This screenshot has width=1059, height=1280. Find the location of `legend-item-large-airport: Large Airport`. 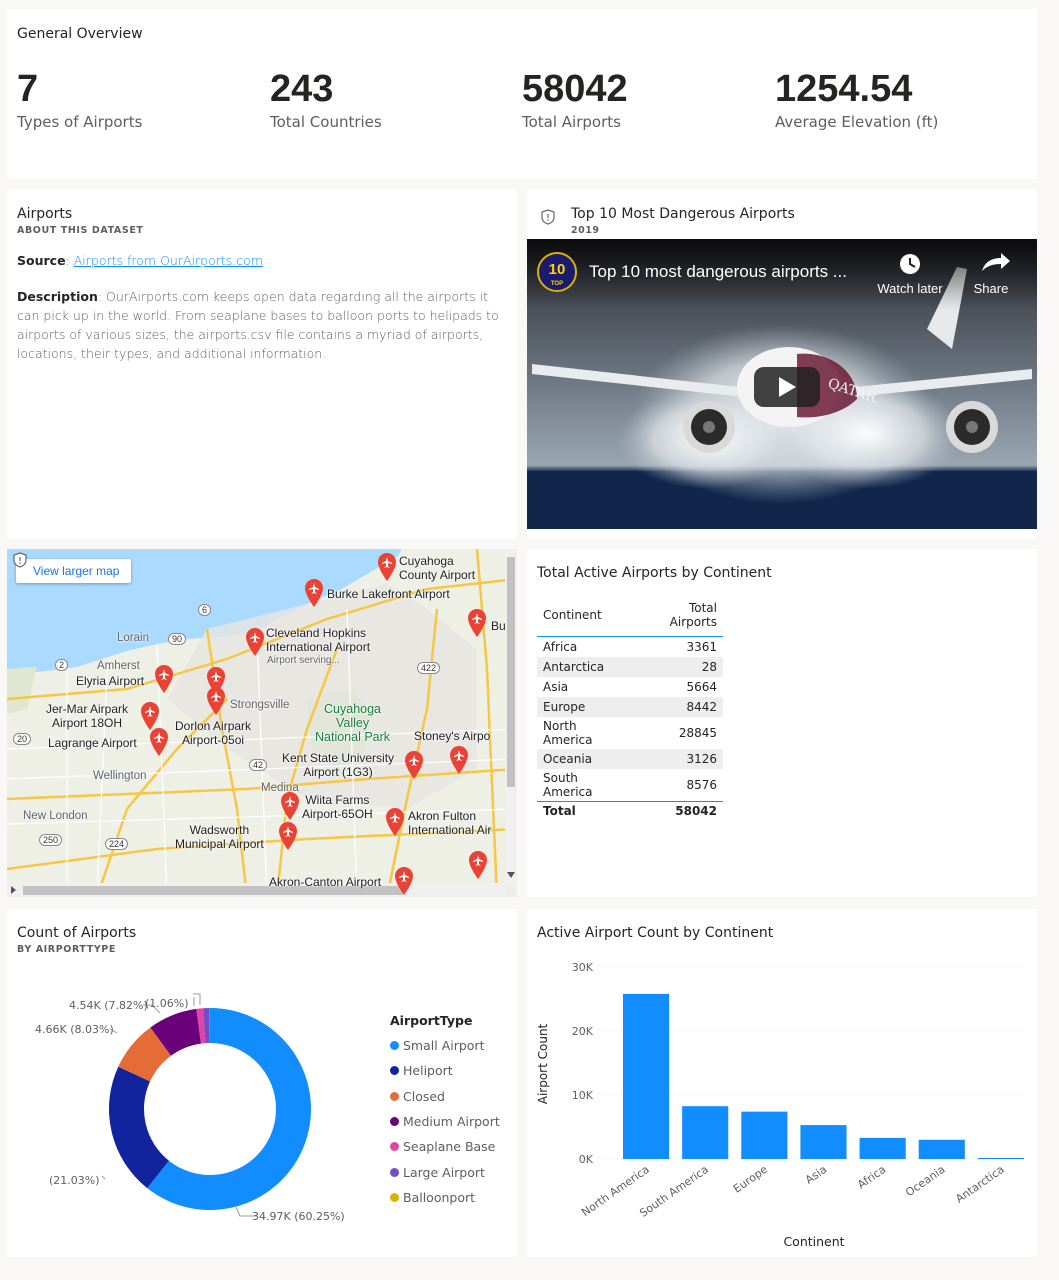

legend-item-large-airport: Large Airport is located at coordinates (445, 1171).